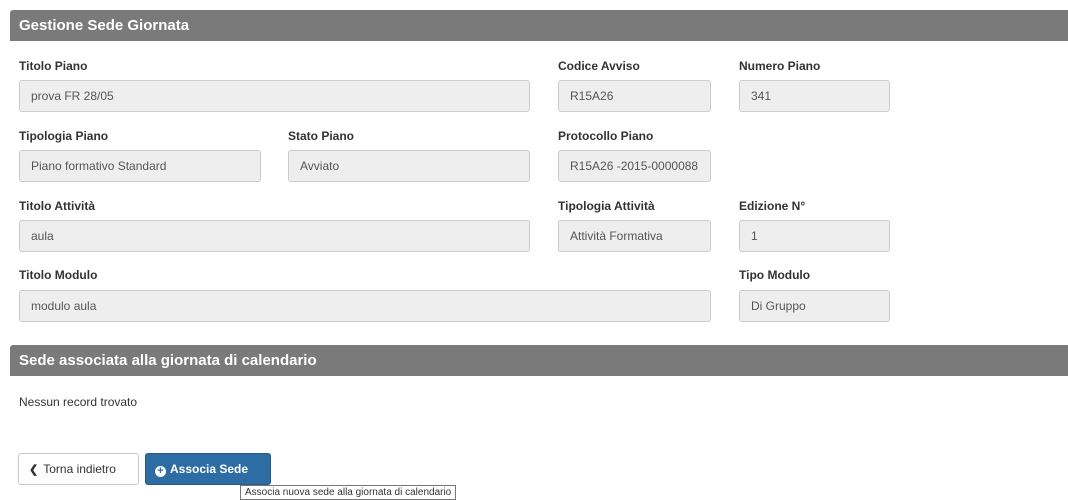 The width and height of the screenshot is (1068, 500). I want to click on titolo-attivita-field: aula, so click(274, 236).